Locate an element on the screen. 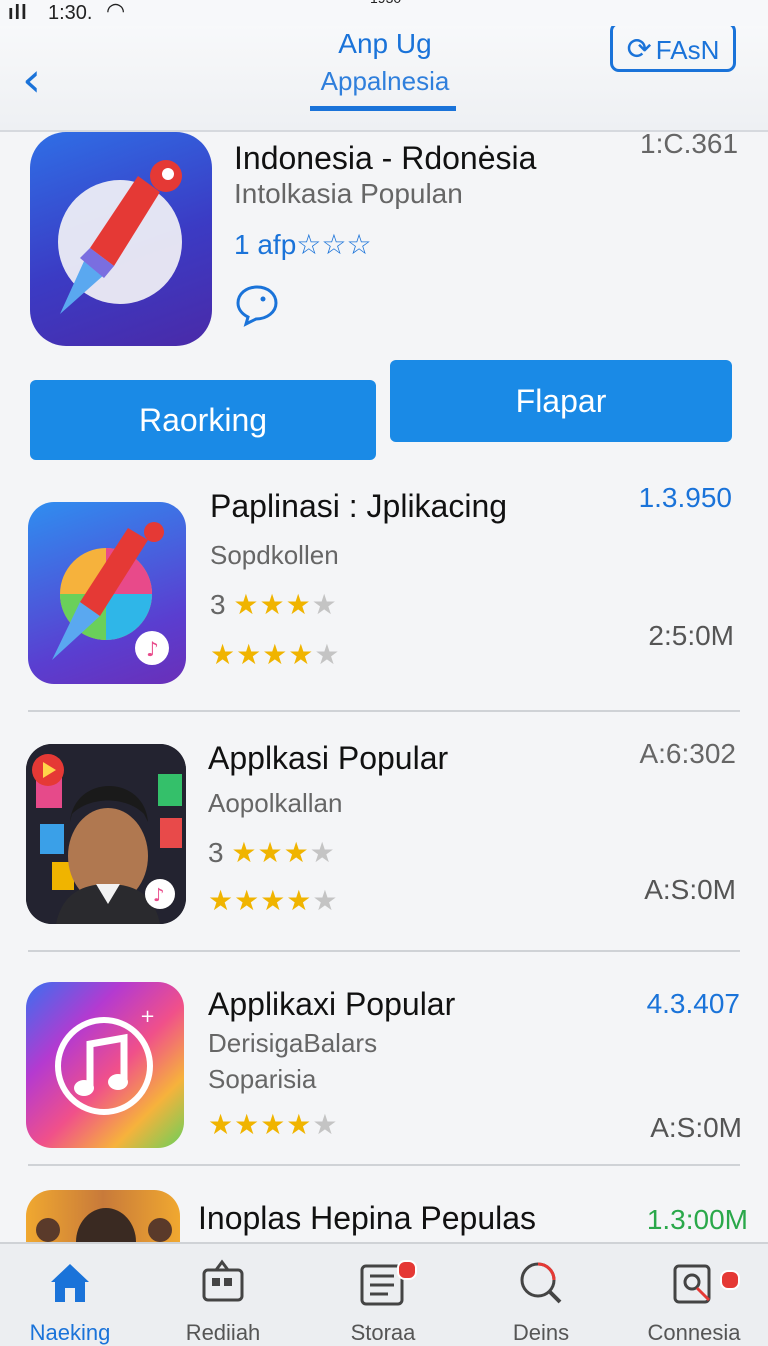  tab-bar: Naeking Rediiah Storaa Deins Connesia is located at coordinates (384, 1294).